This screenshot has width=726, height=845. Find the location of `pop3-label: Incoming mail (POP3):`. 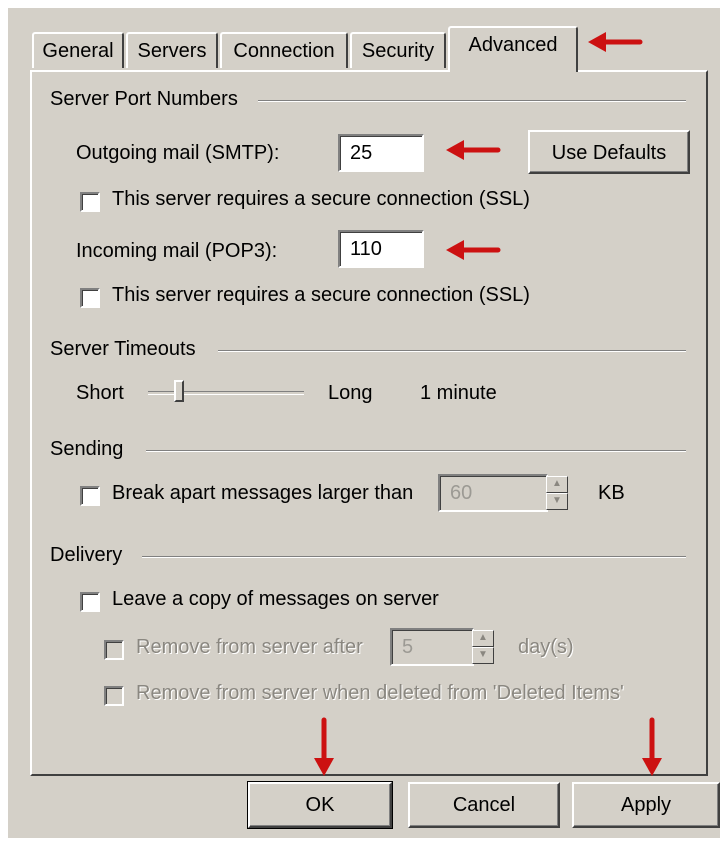

pop3-label: Incoming mail (POP3): is located at coordinates (177, 251).